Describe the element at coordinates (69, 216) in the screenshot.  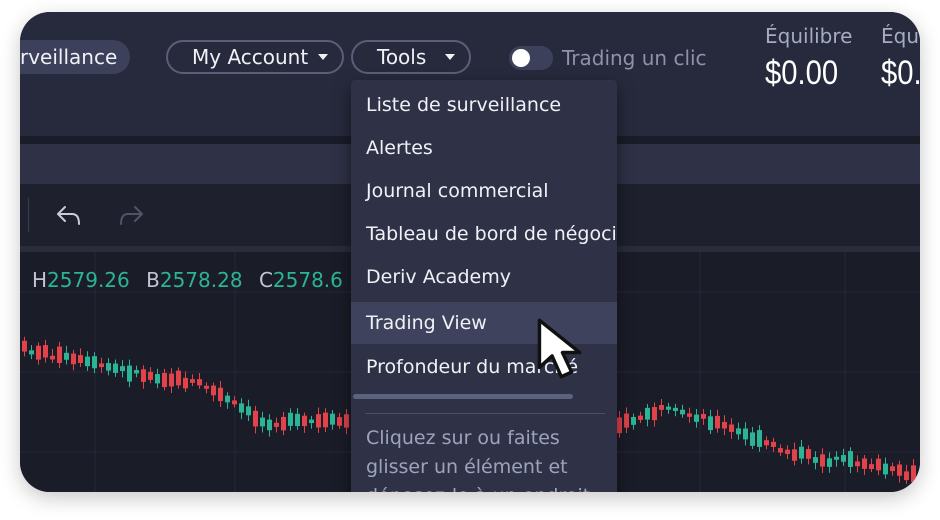
I see `undo-icon` at that location.